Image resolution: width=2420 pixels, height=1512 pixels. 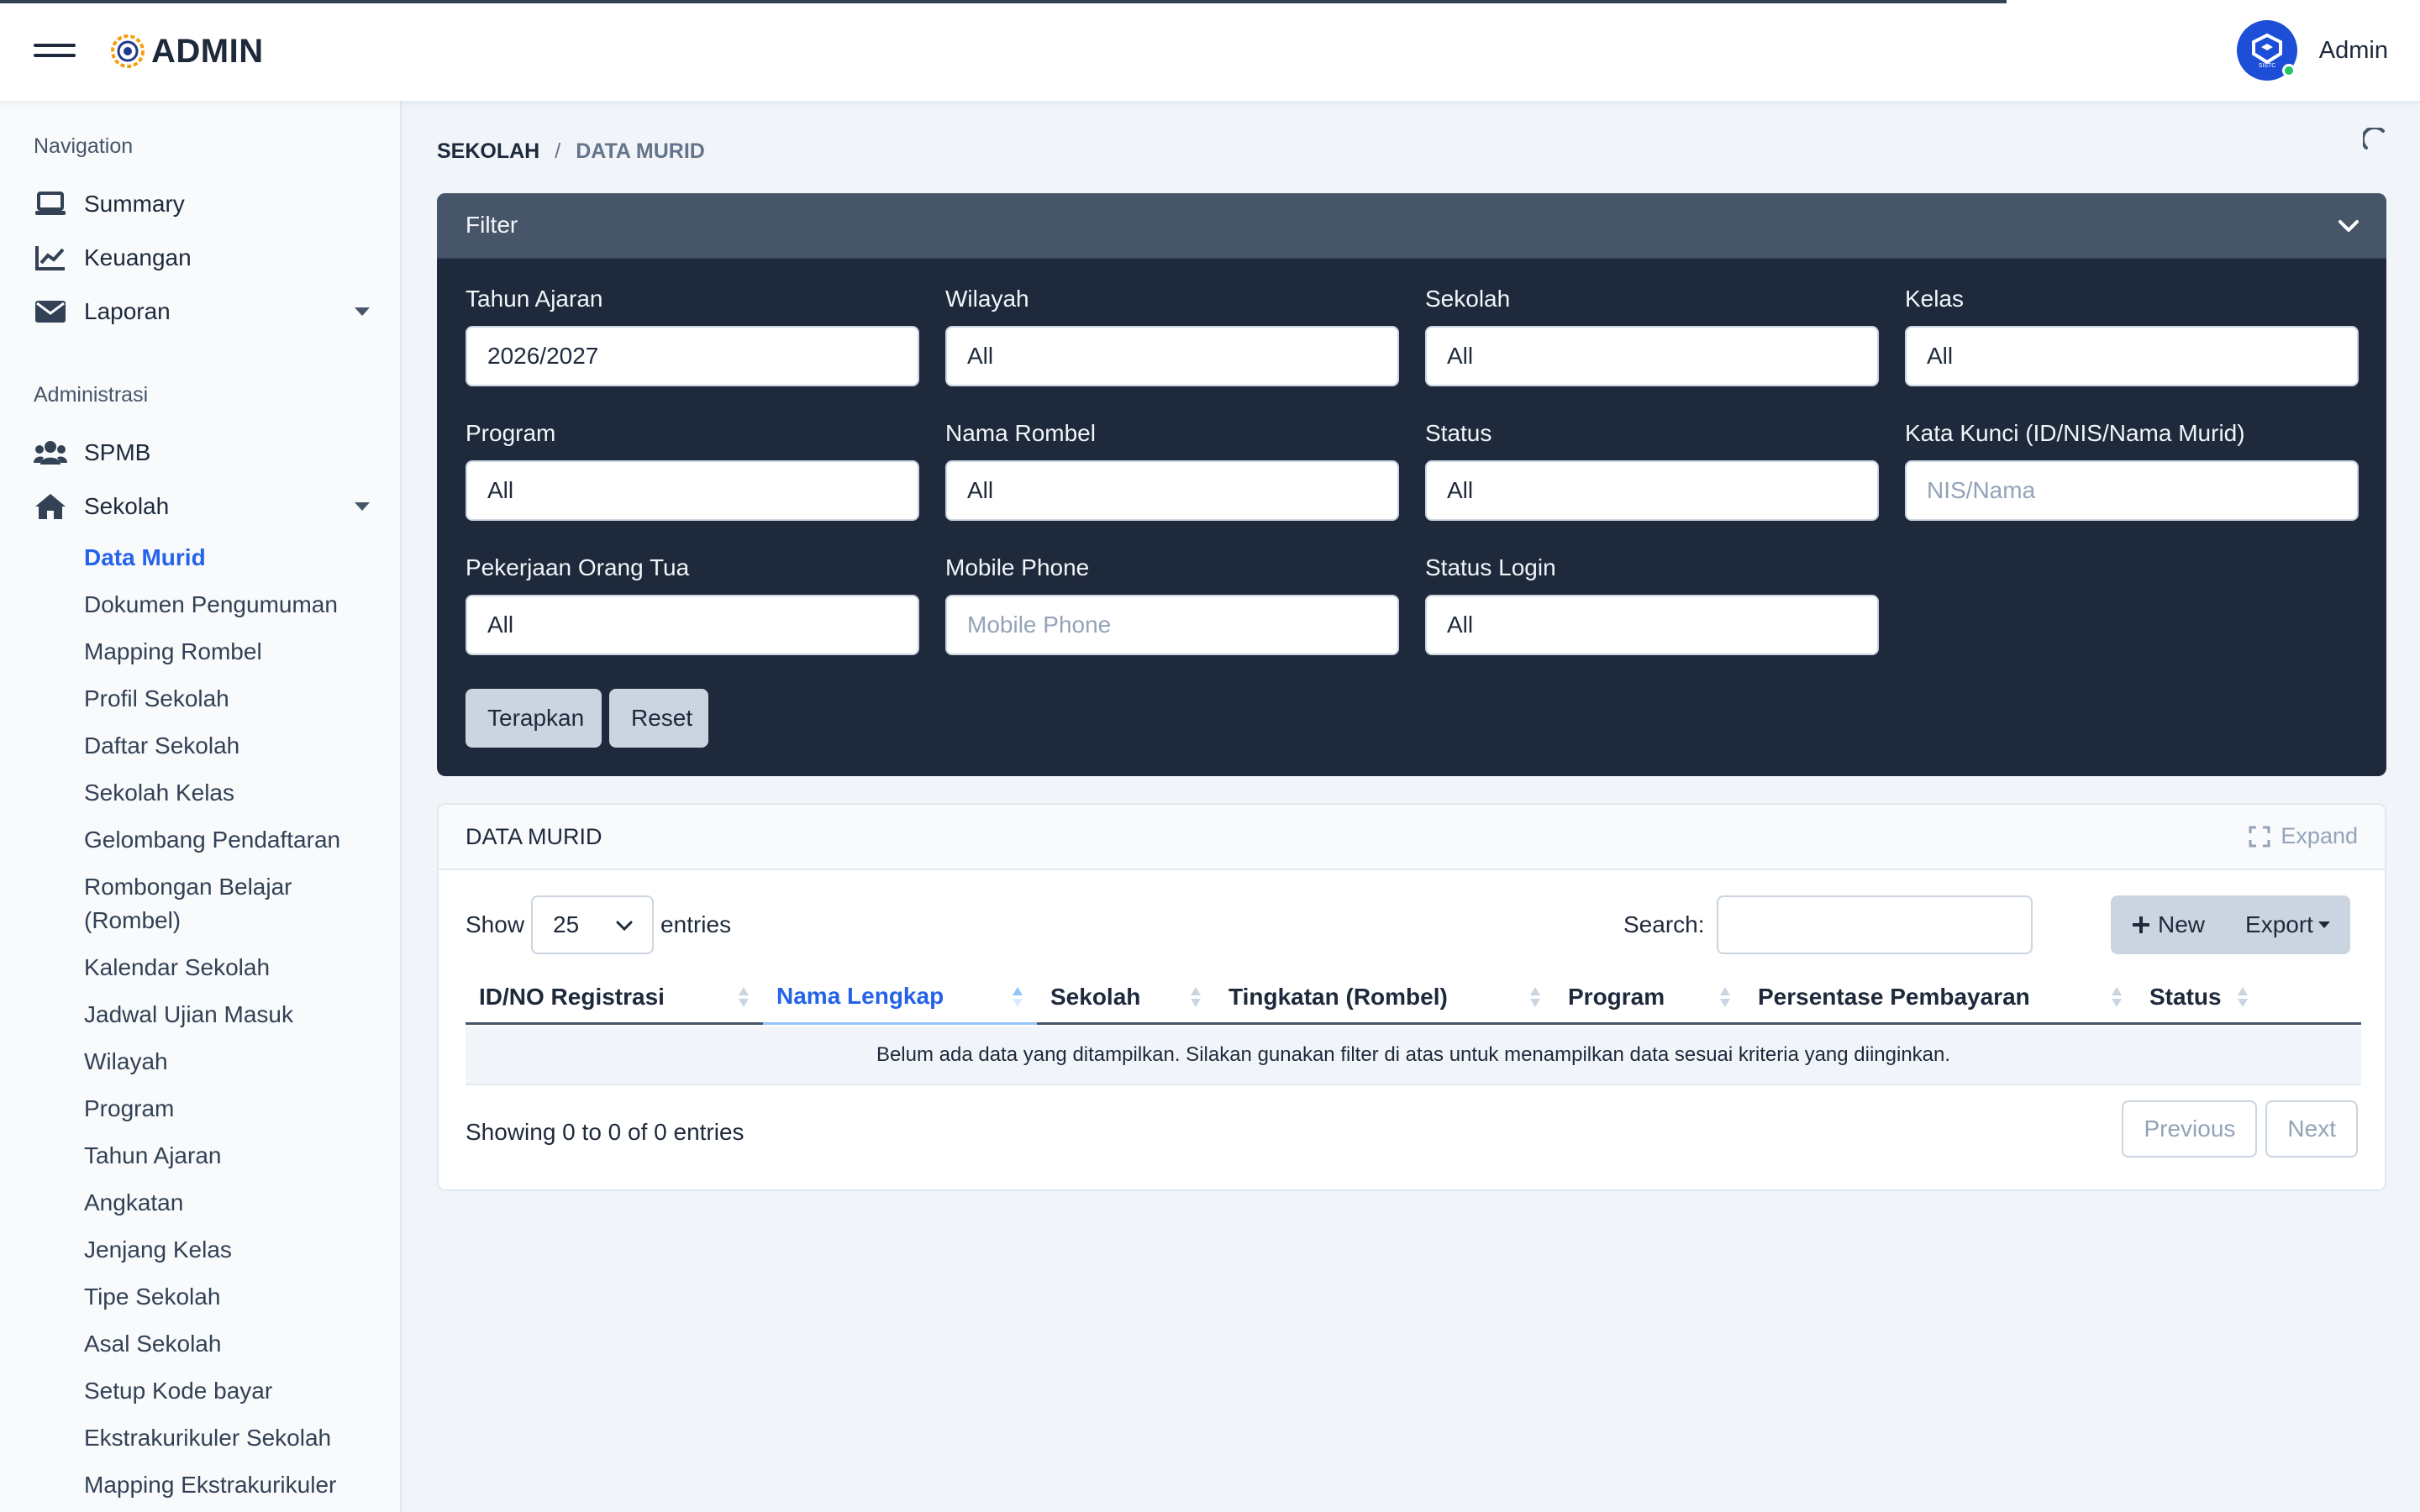 I want to click on filter-field-status: Status, so click(x=1652, y=469).